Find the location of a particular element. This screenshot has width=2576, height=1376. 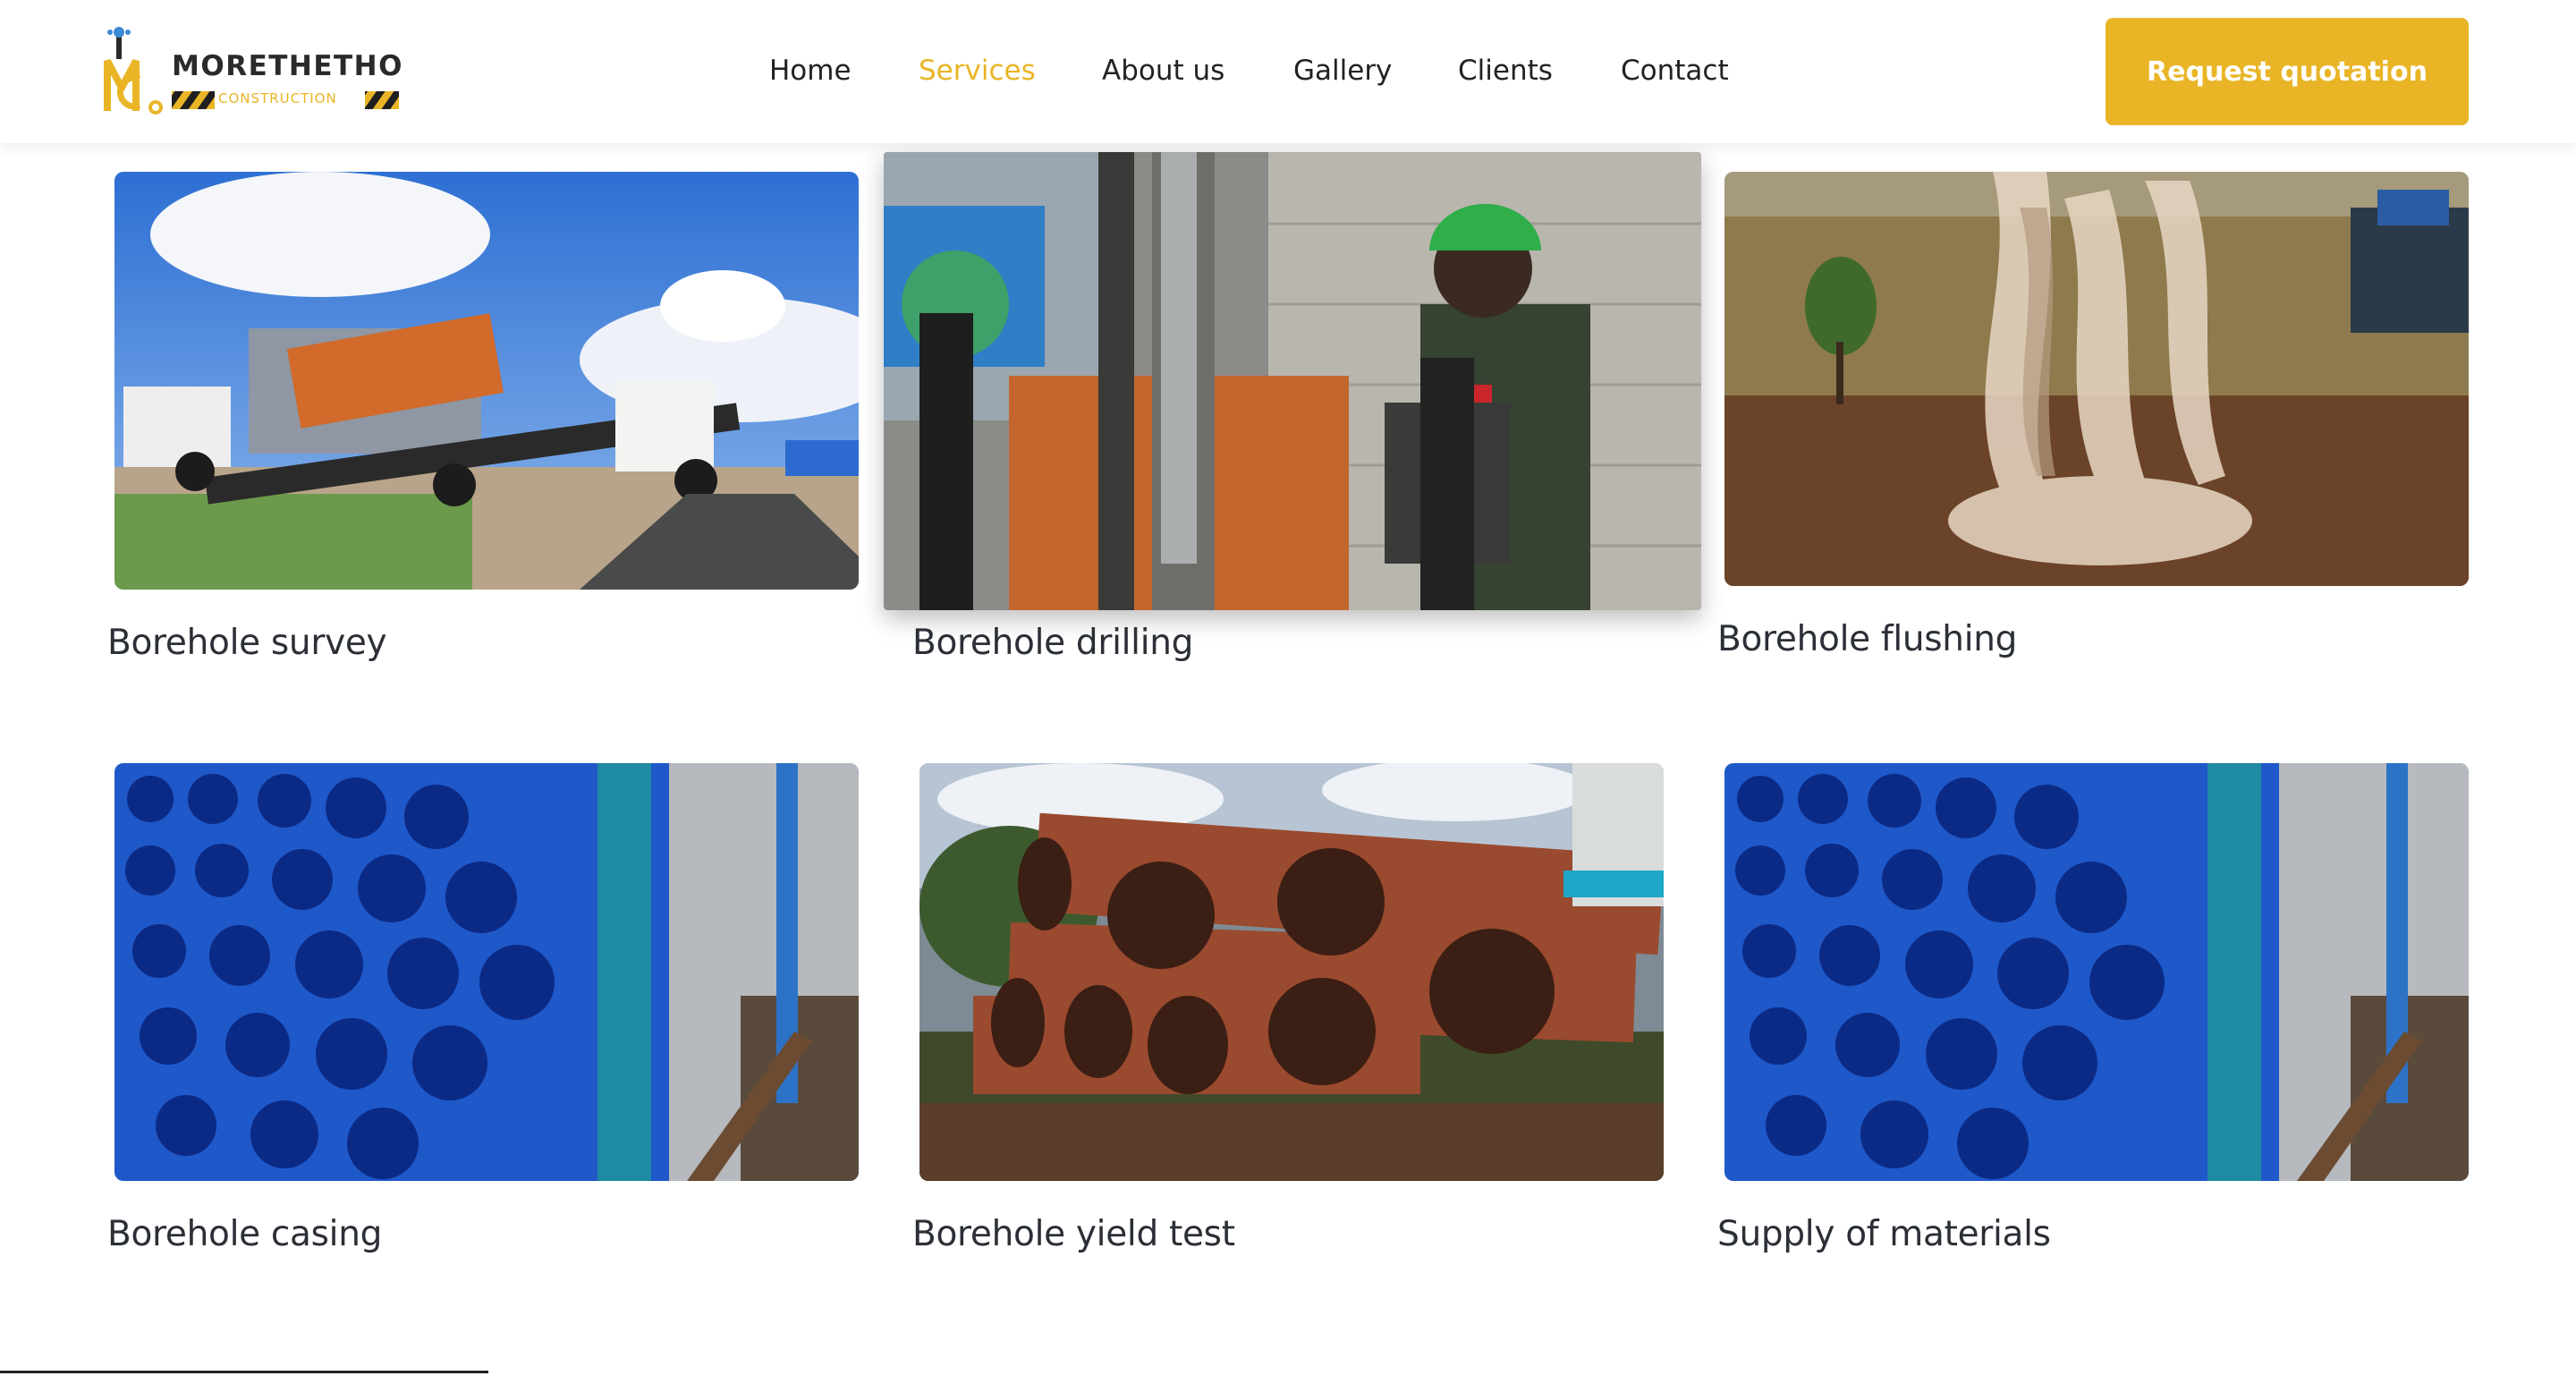

service-title: Borehole casing is located at coordinates (245, 1234).